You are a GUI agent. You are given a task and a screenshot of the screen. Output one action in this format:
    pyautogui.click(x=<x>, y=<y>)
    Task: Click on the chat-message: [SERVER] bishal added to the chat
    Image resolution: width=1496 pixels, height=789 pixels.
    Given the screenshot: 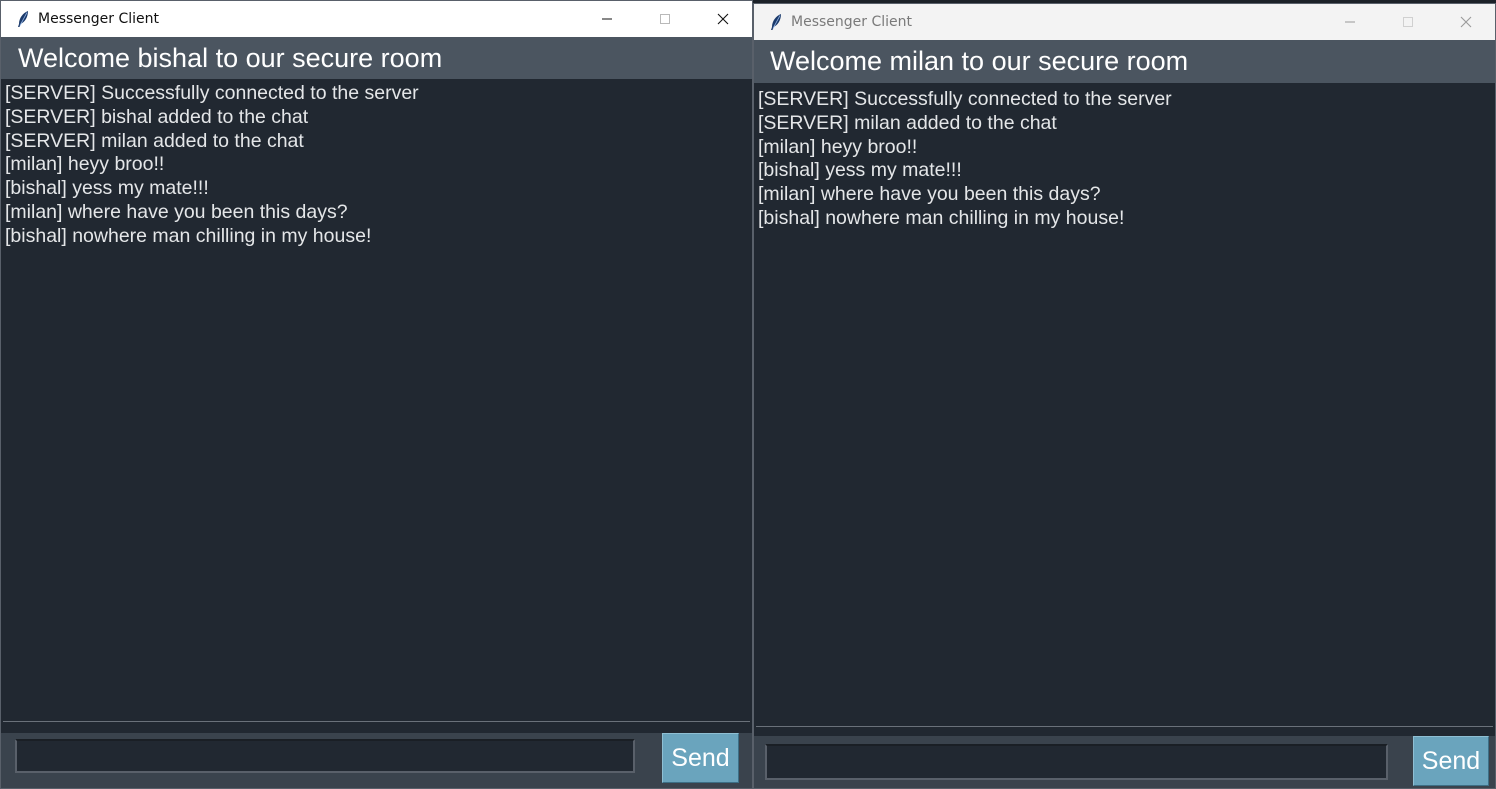 What is the action you would take?
    pyautogui.click(x=157, y=116)
    